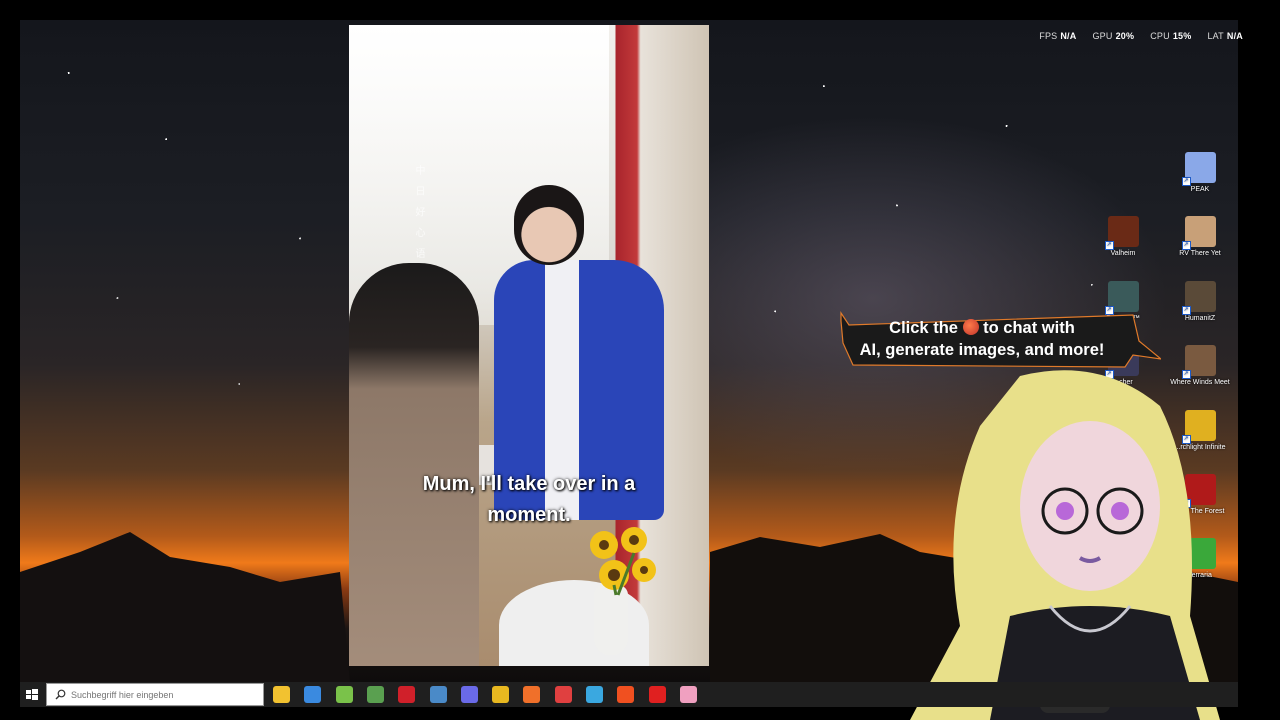  Describe the element at coordinates (407, 694) in the screenshot. I see `news-icon` at that location.